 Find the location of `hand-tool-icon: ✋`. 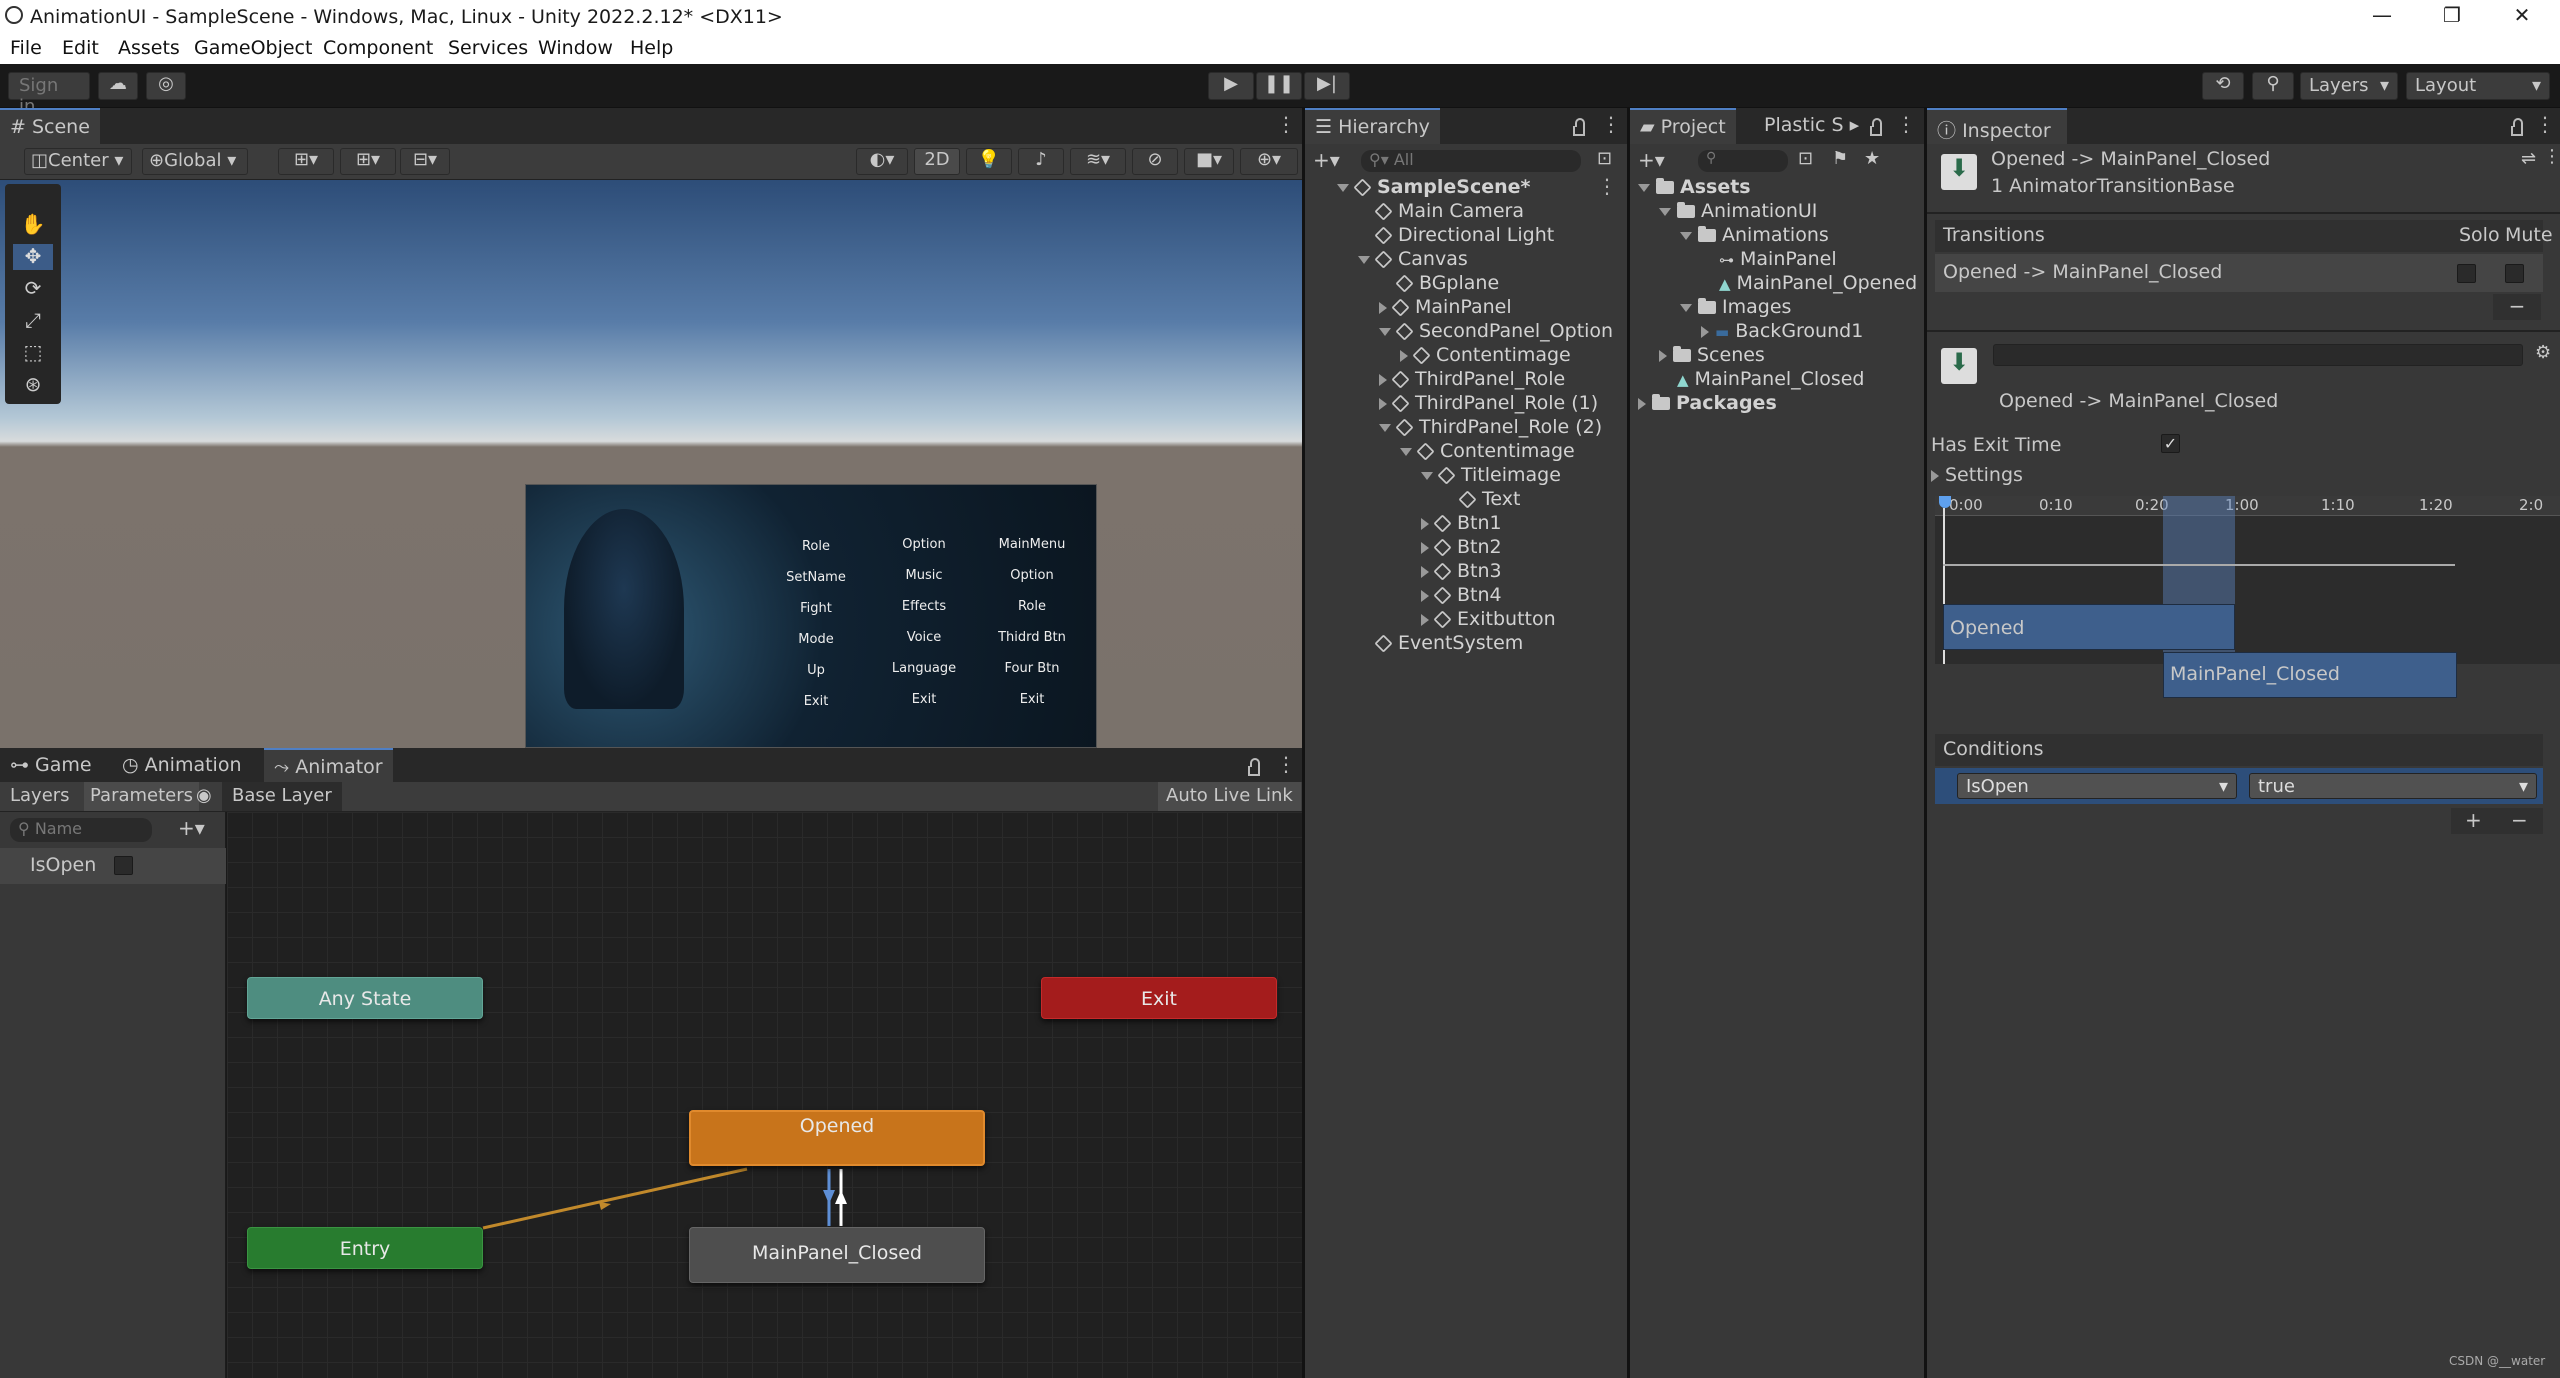

hand-tool-icon: ✋ is located at coordinates (33, 225).